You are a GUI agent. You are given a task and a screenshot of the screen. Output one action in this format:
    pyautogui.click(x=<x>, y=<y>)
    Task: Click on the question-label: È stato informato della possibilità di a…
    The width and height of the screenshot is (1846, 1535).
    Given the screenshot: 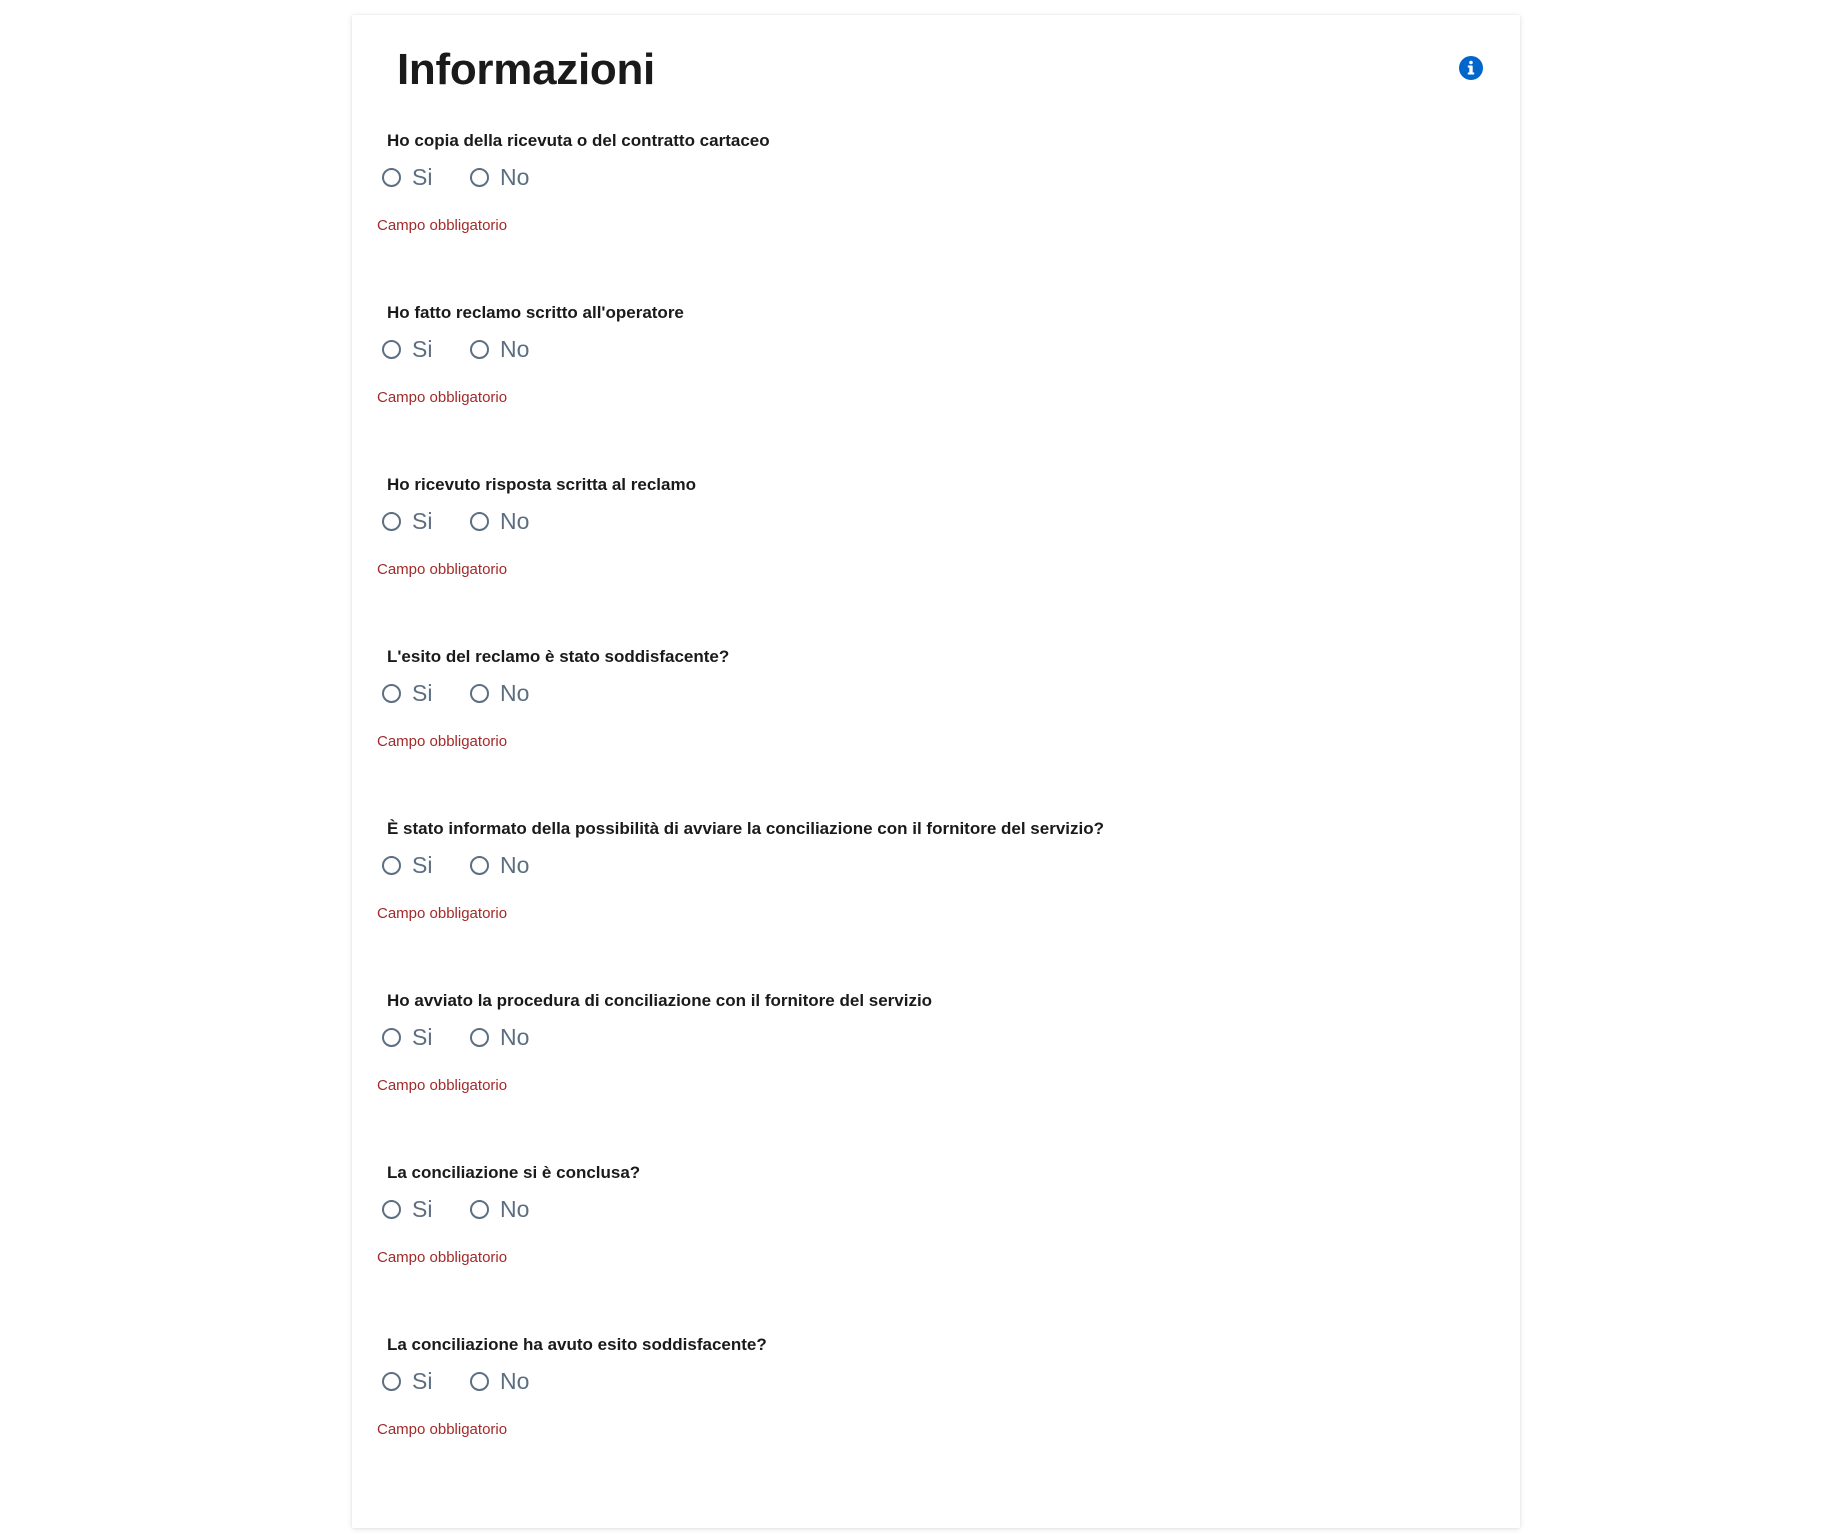 What is the action you would take?
    pyautogui.click(x=746, y=828)
    